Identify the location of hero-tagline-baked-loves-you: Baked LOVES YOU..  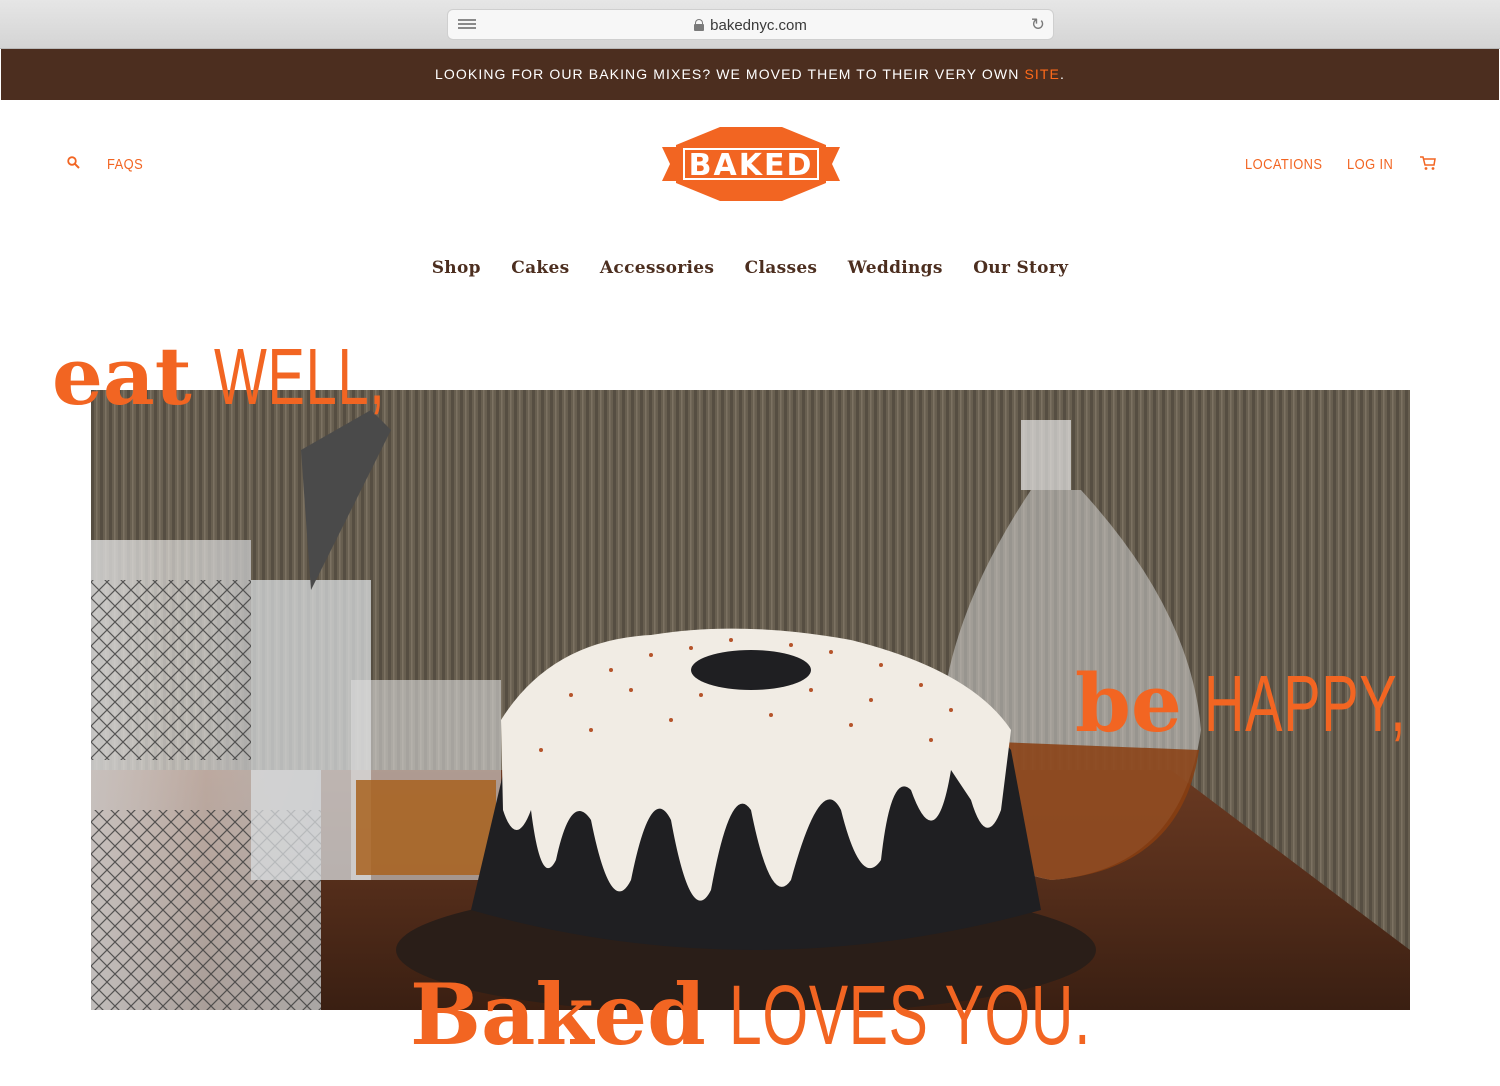
(828, 1015).